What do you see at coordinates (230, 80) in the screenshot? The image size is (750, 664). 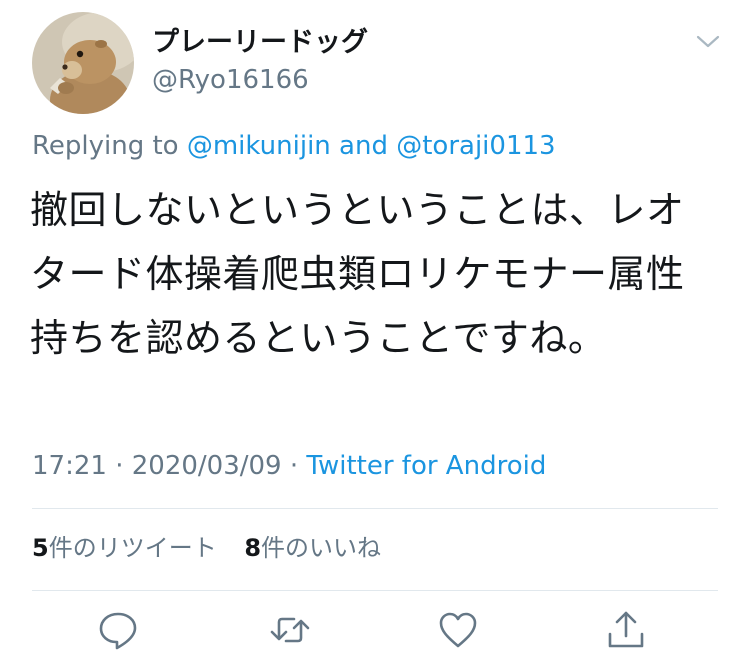 I see `user-handle: @Ryo16166` at bounding box center [230, 80].